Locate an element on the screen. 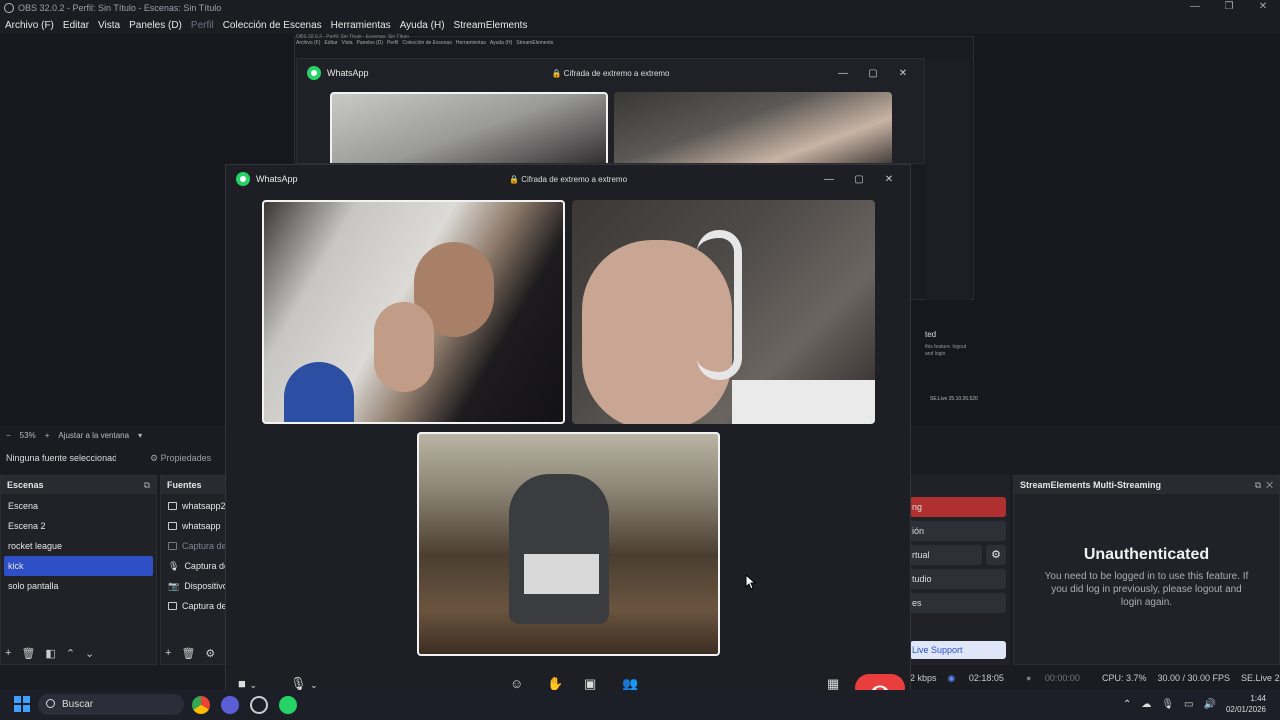 The width and height of the screenshot is (1280, 720). scene-item: solo pantalla is located at coordinates (78, 586).